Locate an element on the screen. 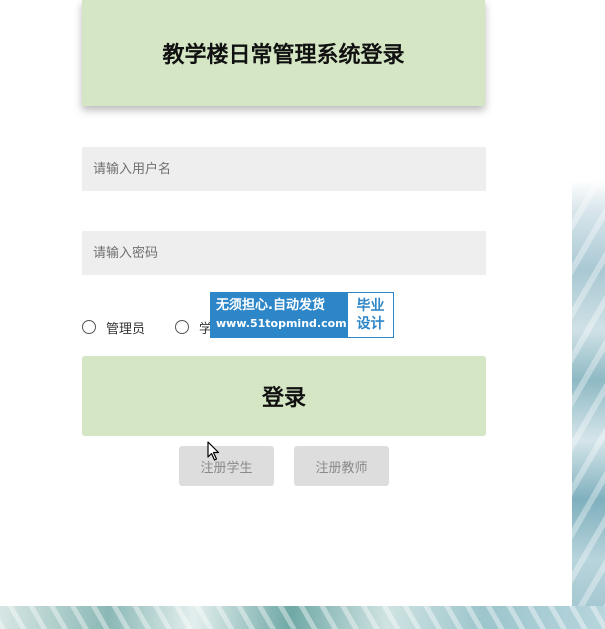 This screenshot has height=629, width=605. username-input is located at coordinates (284, 169).